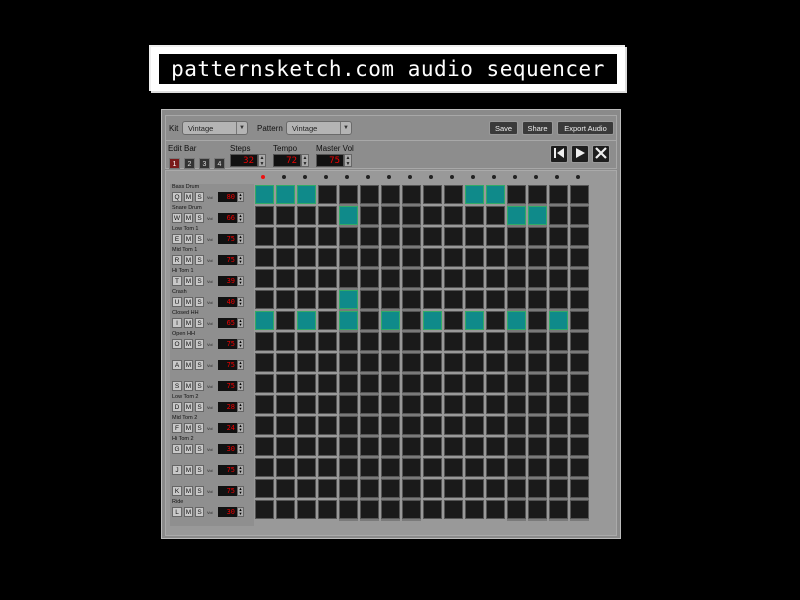  What do you see at coordinates (177, 449) in the screenshot?
I see `track-key-button: G` at bounding box center [177, 449].